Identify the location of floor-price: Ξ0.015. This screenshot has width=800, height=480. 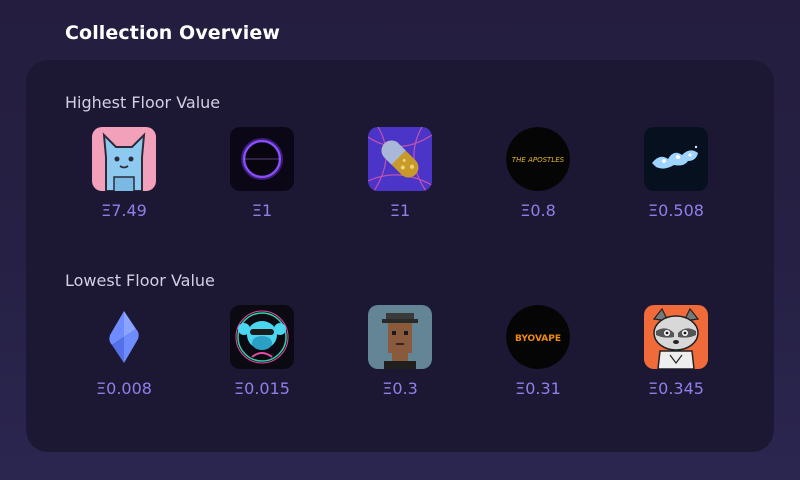
(262, 388).